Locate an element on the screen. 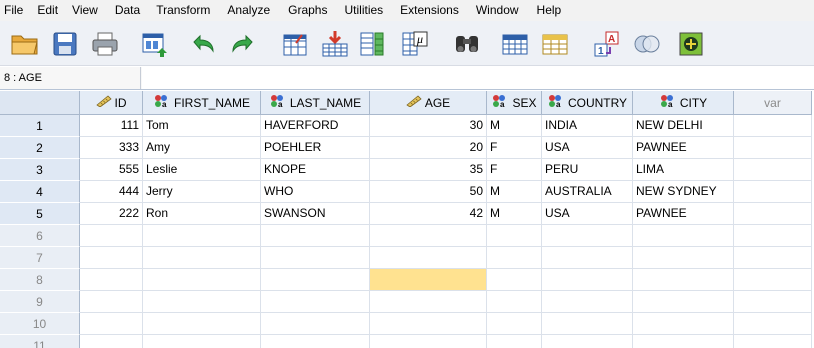 The image size is (814, 348). menu-file: File is located at coordinates (11, 10).